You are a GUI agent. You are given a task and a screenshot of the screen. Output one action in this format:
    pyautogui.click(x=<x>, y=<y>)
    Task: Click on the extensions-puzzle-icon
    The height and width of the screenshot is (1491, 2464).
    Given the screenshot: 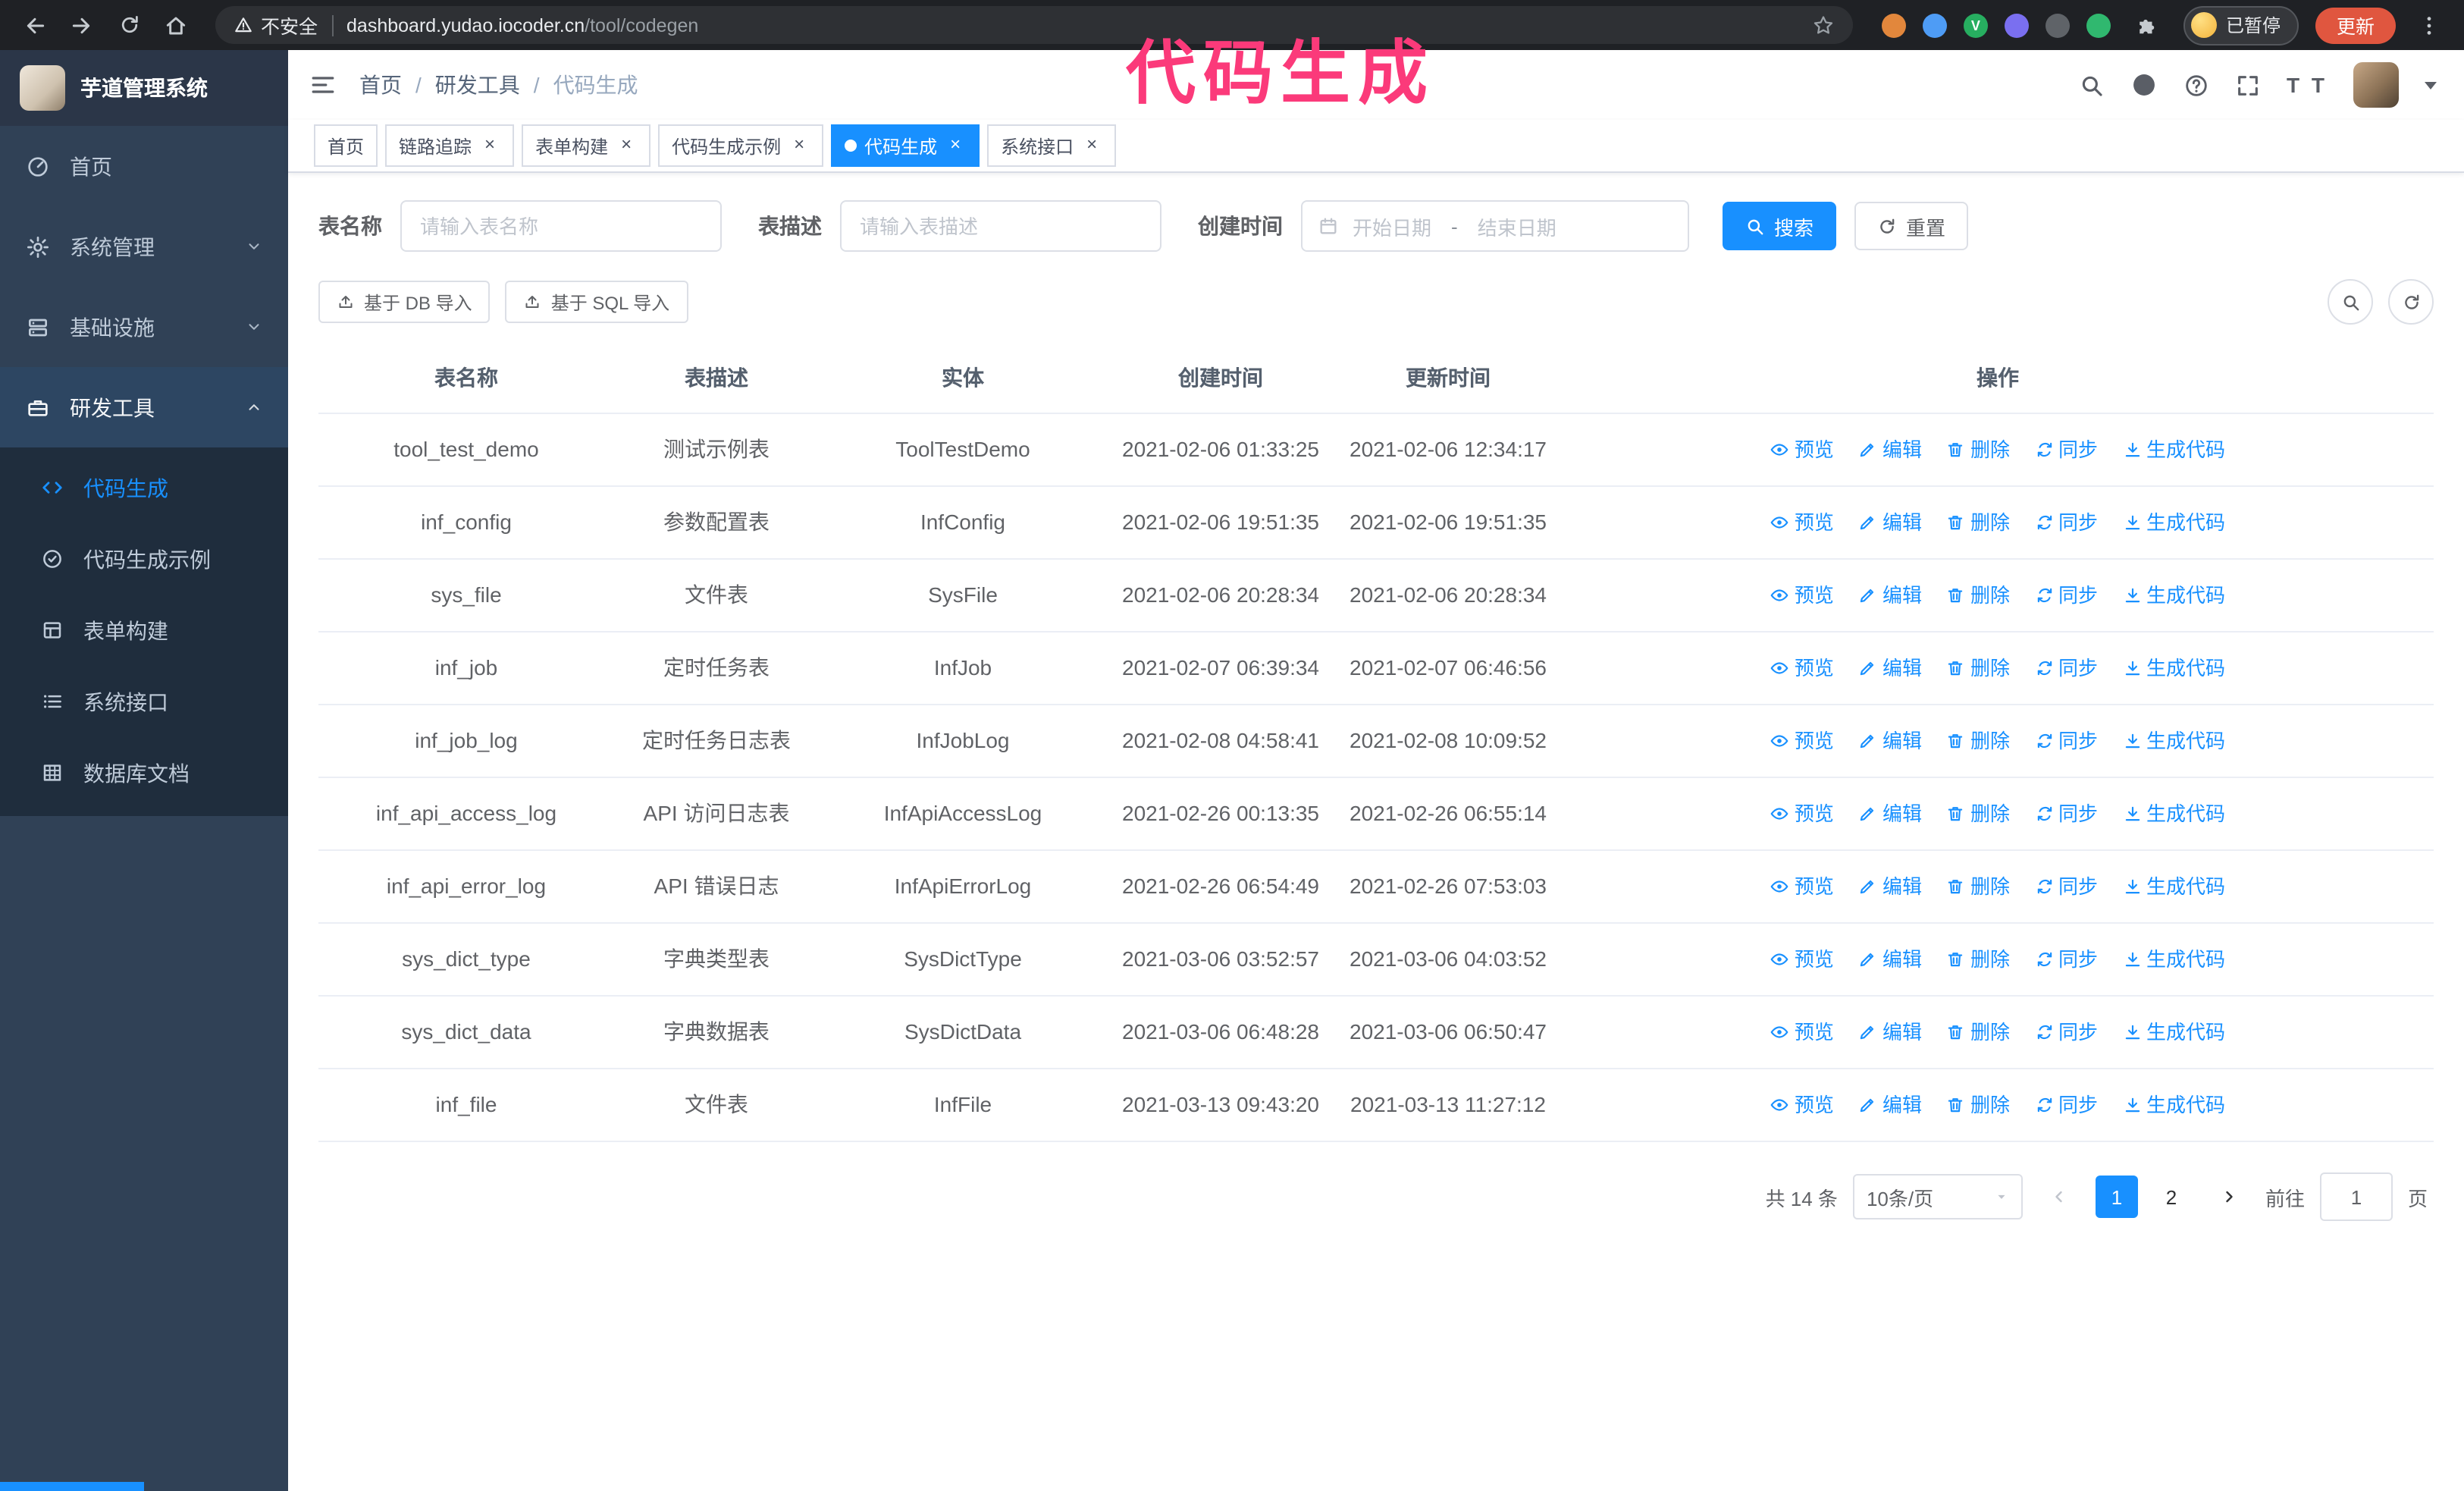 What is the action you would take?
    pyautogui.click(x=2147, y=25)
    